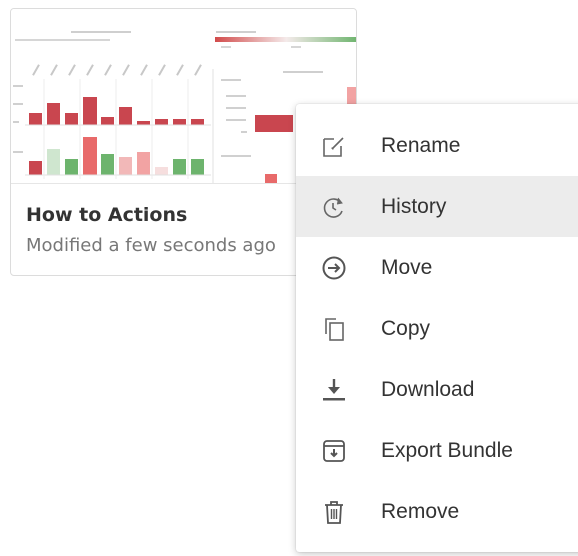  What do you see at coordinates (334, 451) in the screenshot?
I see `export-bundle-icon` at bounding box center [334, 451].